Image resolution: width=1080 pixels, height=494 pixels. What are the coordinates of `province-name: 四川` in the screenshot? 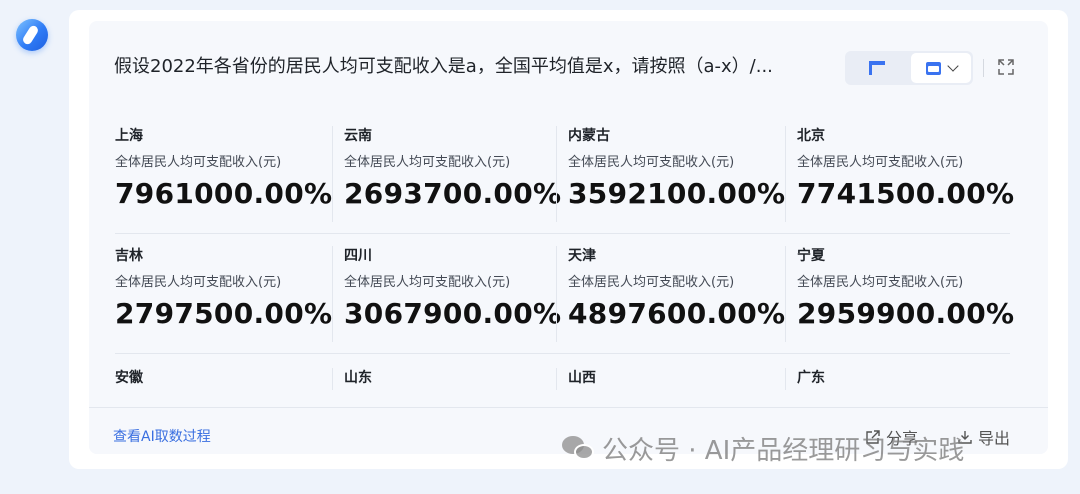 It's located at (358, 256).